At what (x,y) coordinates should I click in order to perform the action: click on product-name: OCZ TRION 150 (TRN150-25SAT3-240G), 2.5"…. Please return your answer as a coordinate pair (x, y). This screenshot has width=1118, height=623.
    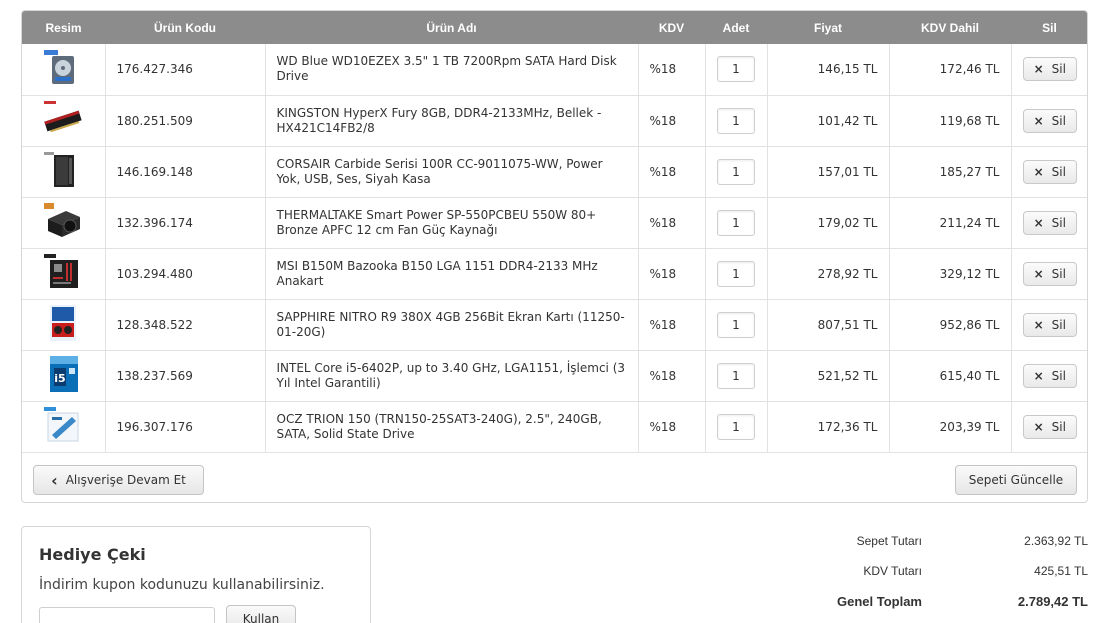
    Looking at the image, I should click on (452, 427).